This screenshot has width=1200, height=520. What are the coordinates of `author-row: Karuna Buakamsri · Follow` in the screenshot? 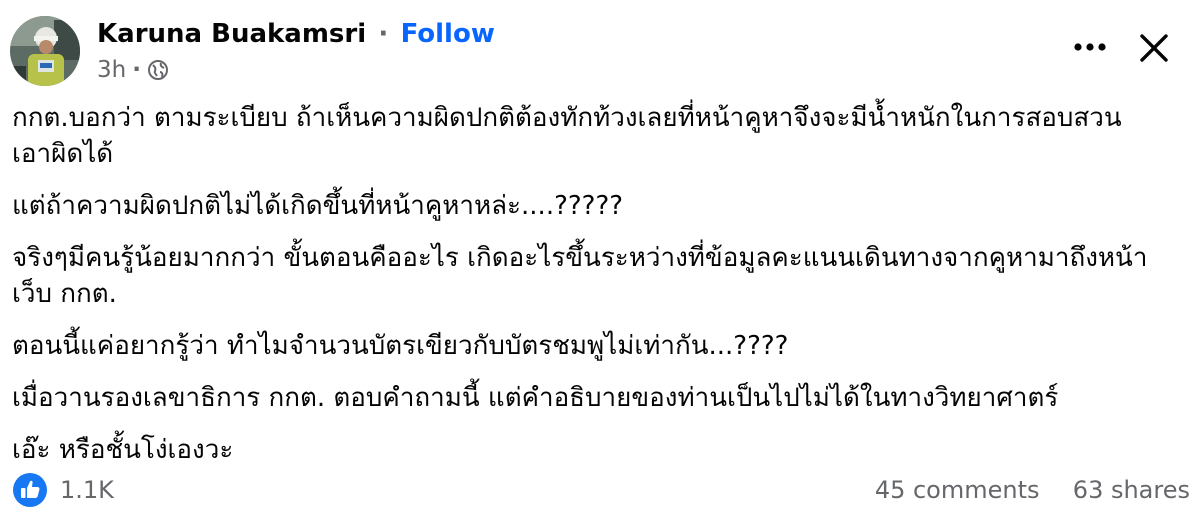 It's located at (296, 34).